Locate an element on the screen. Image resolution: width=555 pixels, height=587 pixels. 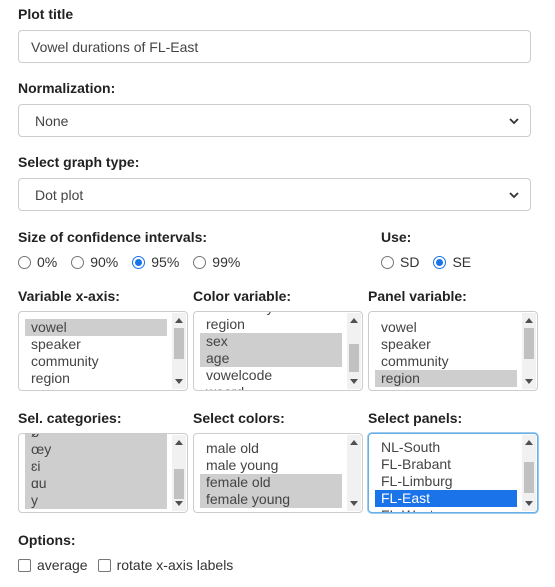
list-item: female young is located at coordinates (271, 499).